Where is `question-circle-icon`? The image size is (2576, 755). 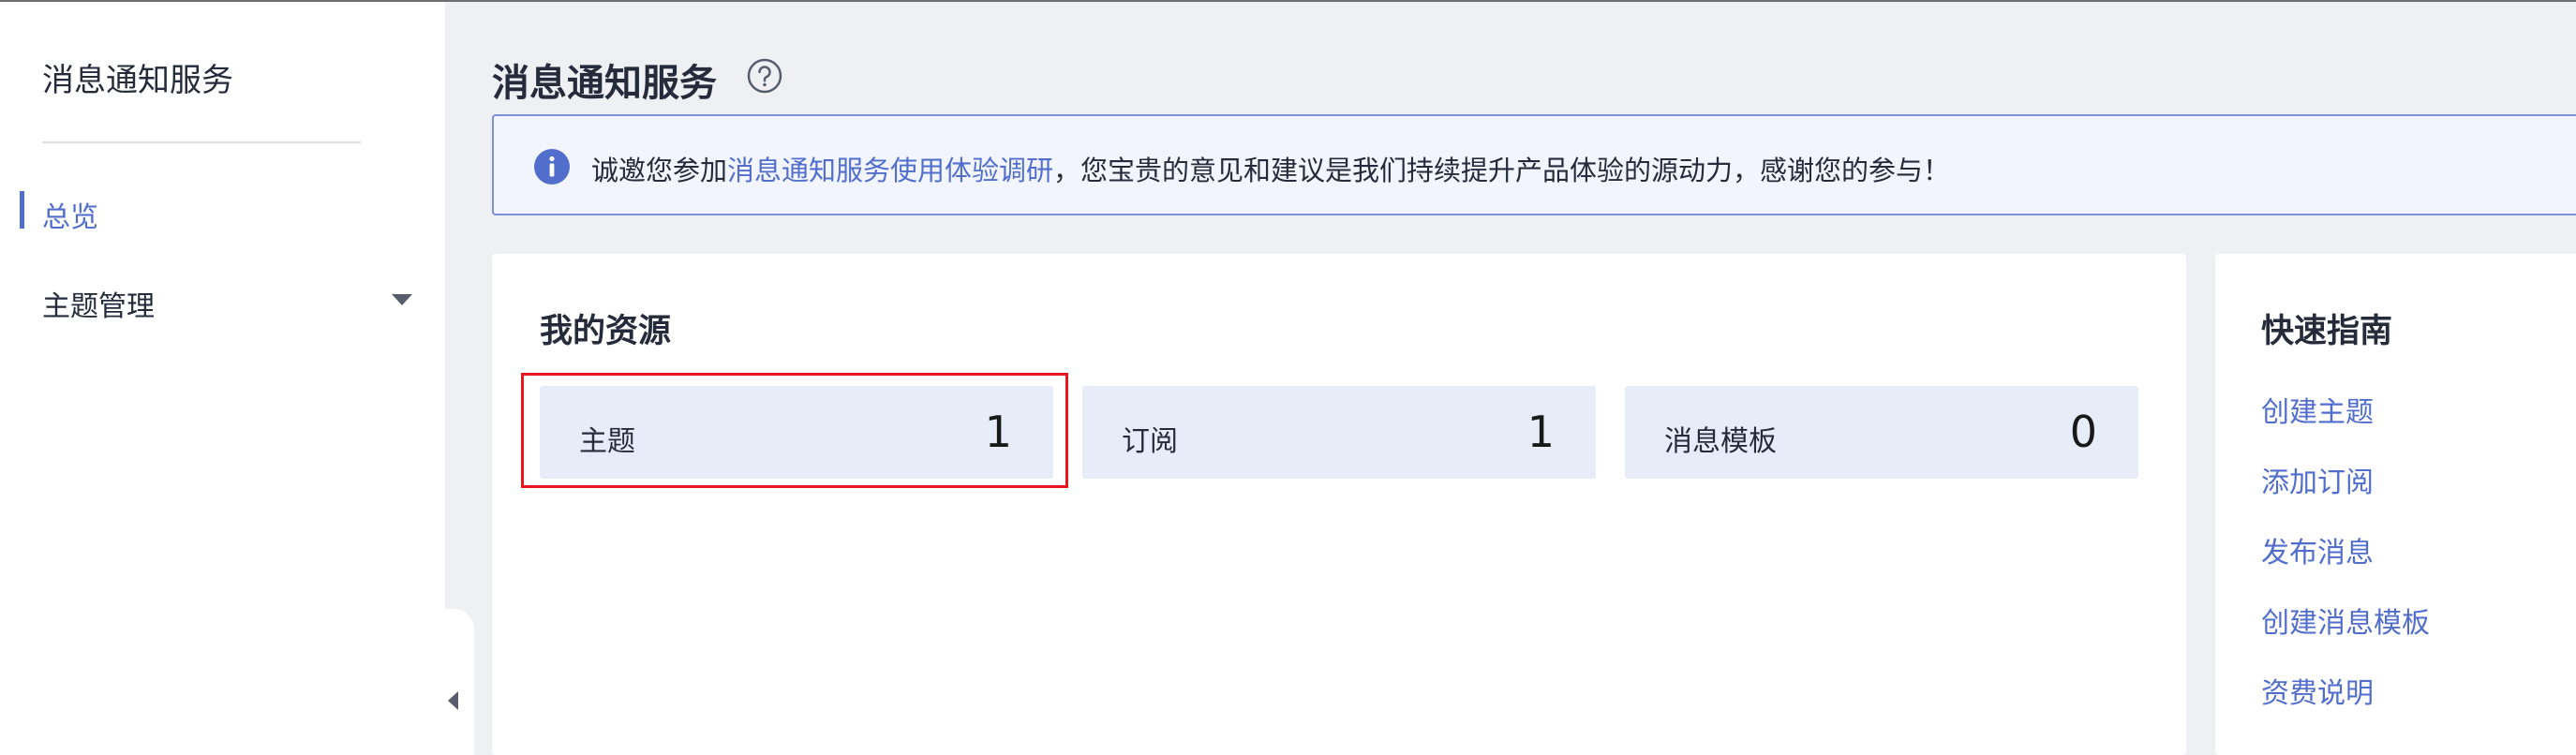 question-circle-icon is located at coordinates (764, 76).